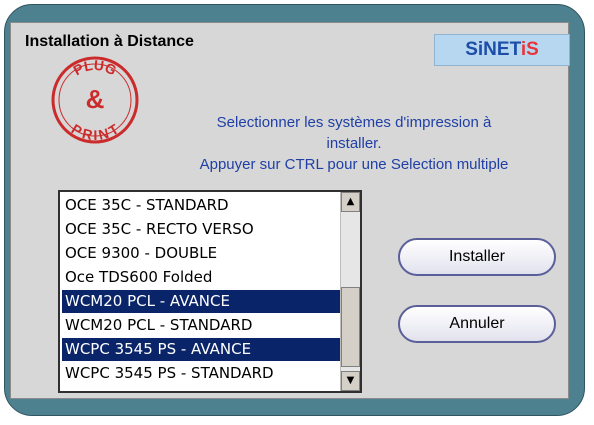 This screenshot has height=425, width=594. I want to click on scrollbar-thumb, so click(350, 327).